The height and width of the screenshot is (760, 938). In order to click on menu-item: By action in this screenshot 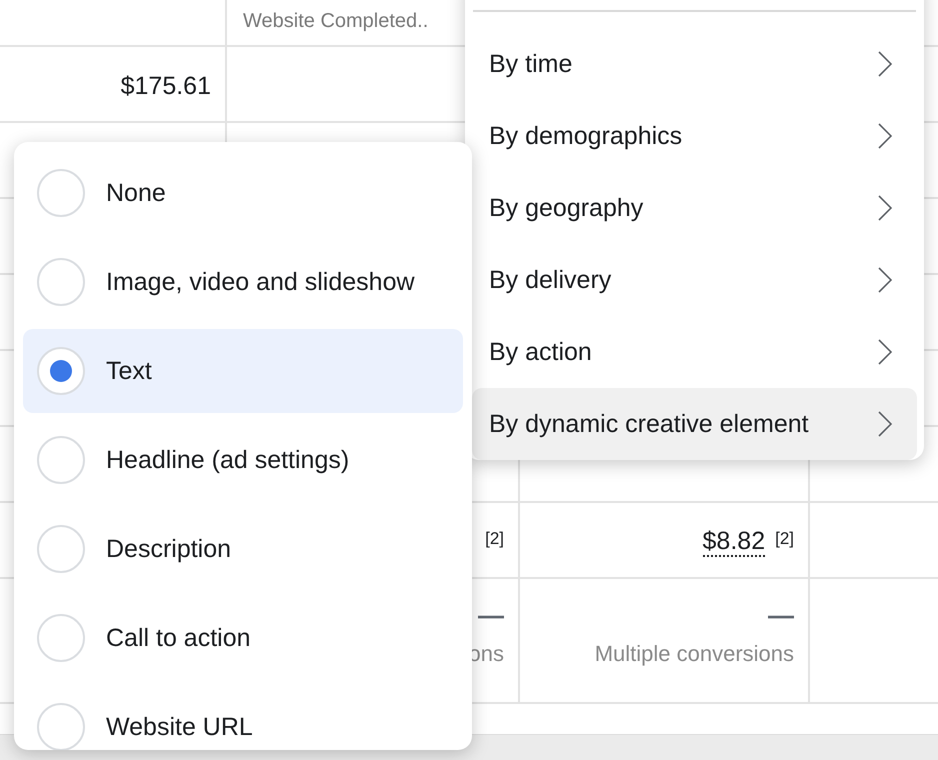, I will do `click(694, 352)`.